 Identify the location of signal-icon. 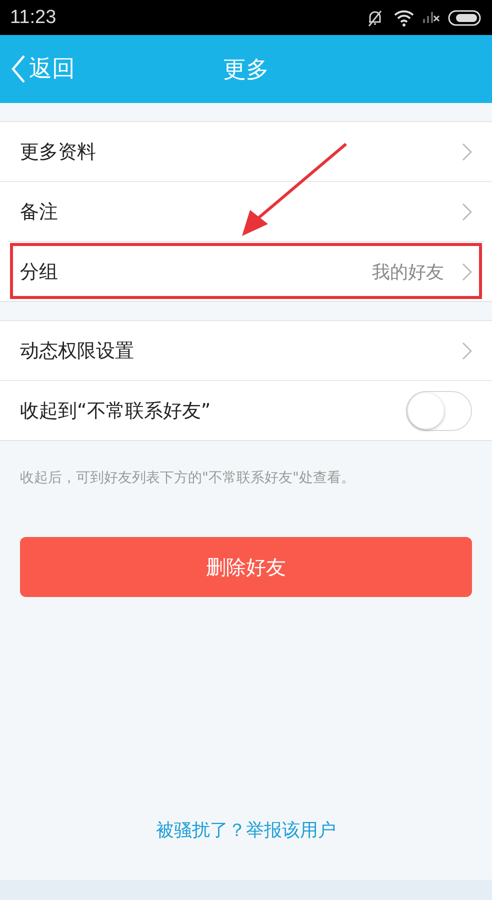
(431, 18).